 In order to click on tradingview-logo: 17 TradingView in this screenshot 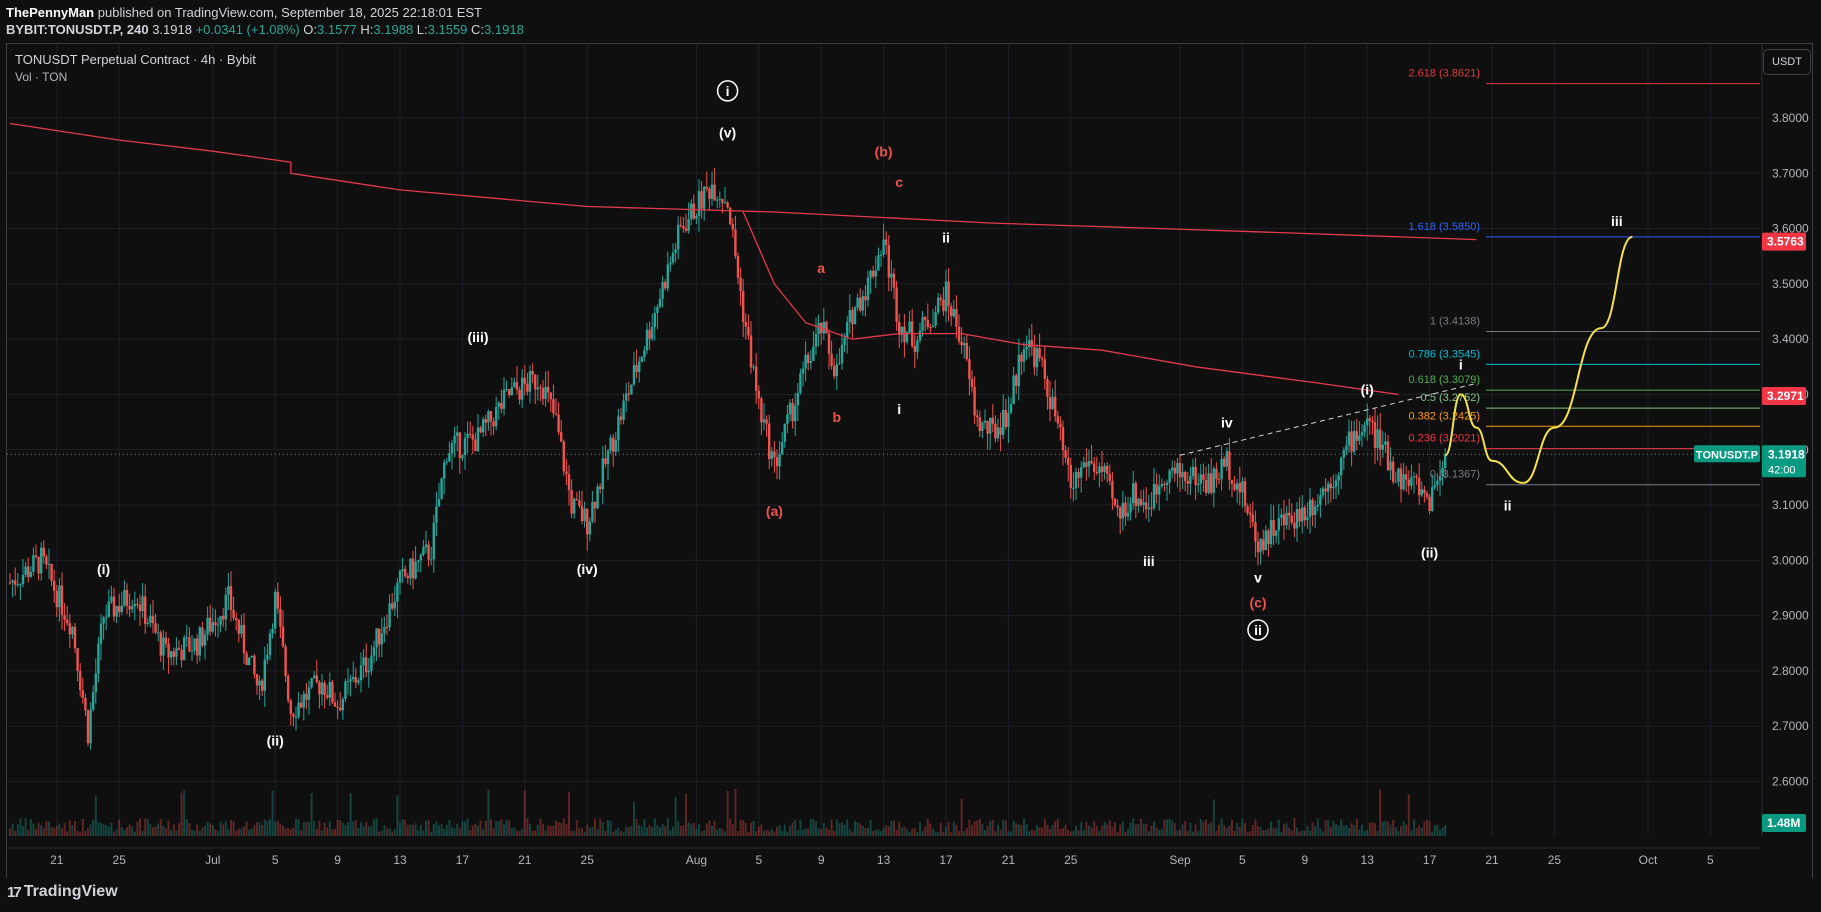, I will do `click(62, 892)`.